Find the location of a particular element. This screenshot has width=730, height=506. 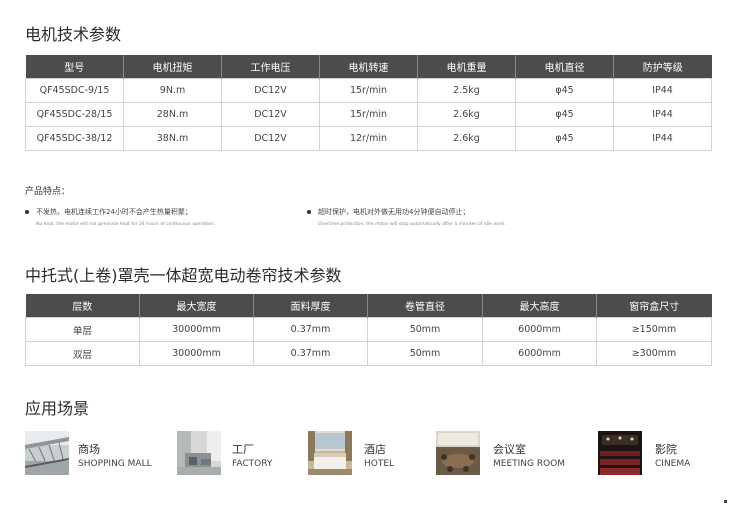

table-cell: 双层 is located at coordinates (82, 353).